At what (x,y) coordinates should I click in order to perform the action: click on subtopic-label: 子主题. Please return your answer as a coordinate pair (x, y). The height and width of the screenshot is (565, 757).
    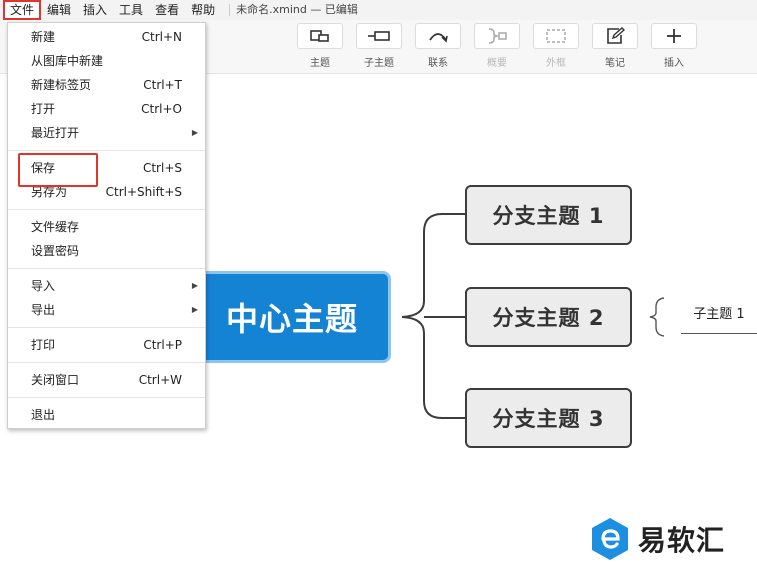
    Looking at the image, I should click on (379, 63).